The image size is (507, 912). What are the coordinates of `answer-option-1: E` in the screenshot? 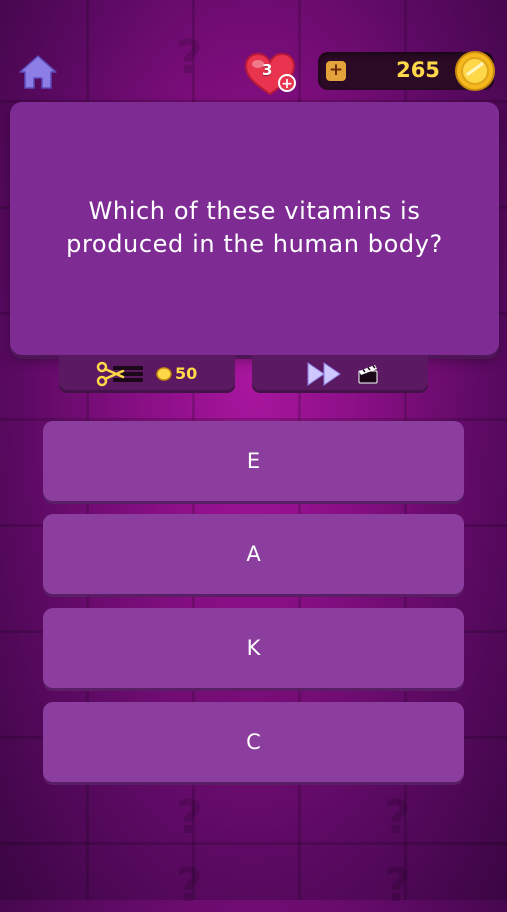 It's located at (253, 461).